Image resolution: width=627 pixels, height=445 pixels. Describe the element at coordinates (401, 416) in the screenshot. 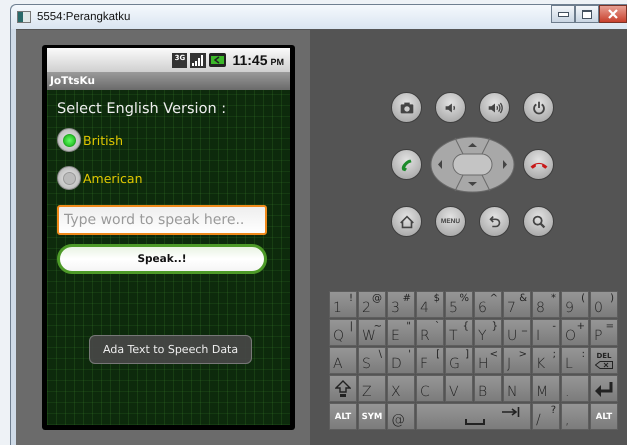

I see `keyboard-key: @` at that location.